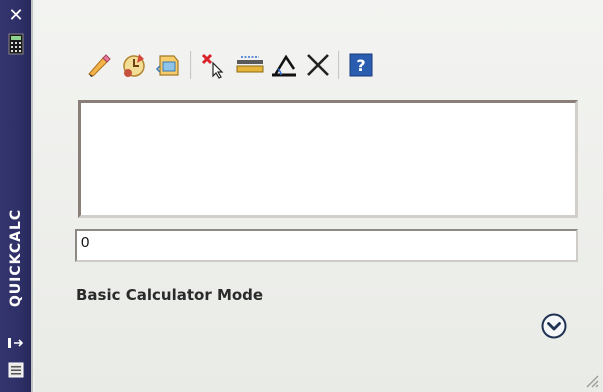 Image resolution: width=603 pixels, height=392 pixels. What do you see at coordinates (326, 245) in the screenshot?
I see `expression-input: 0` at bounding box center [326, 245].